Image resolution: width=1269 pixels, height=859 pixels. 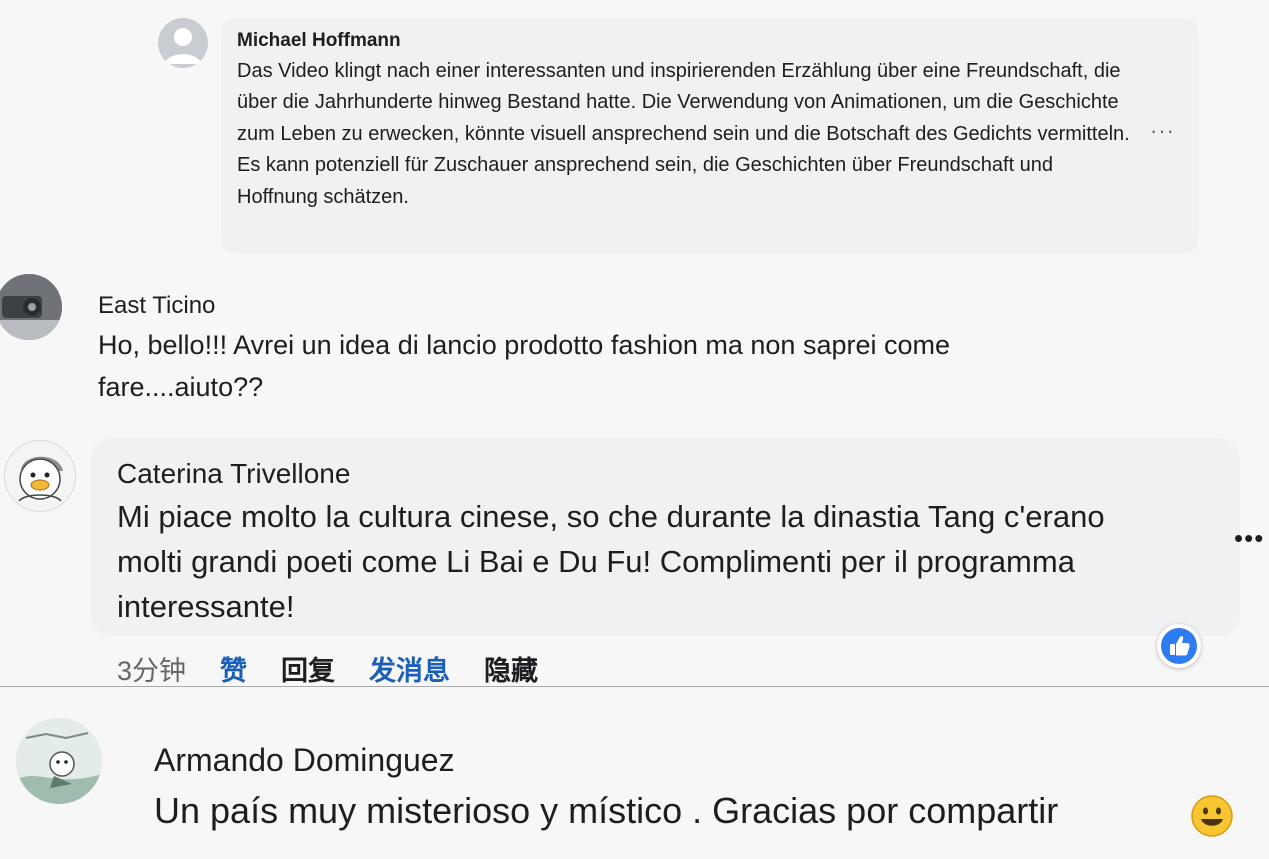 I want to click on divider, so click(x=634, y=686).